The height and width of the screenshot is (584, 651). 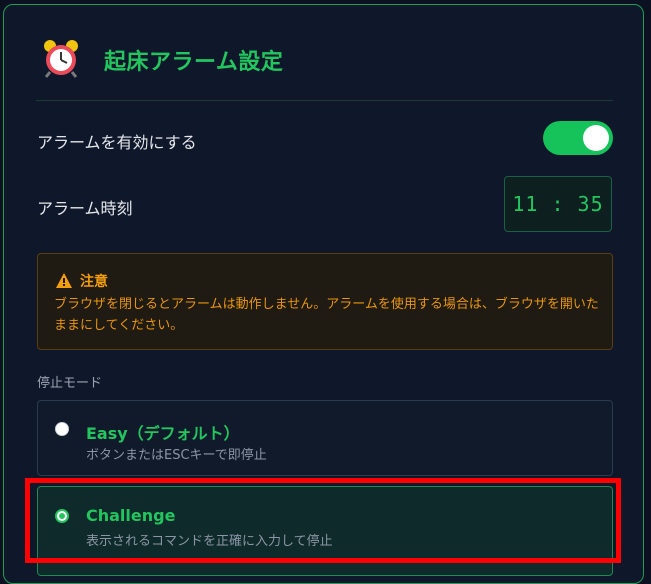 I want to click on header-divider, so click(x=324, y=100).